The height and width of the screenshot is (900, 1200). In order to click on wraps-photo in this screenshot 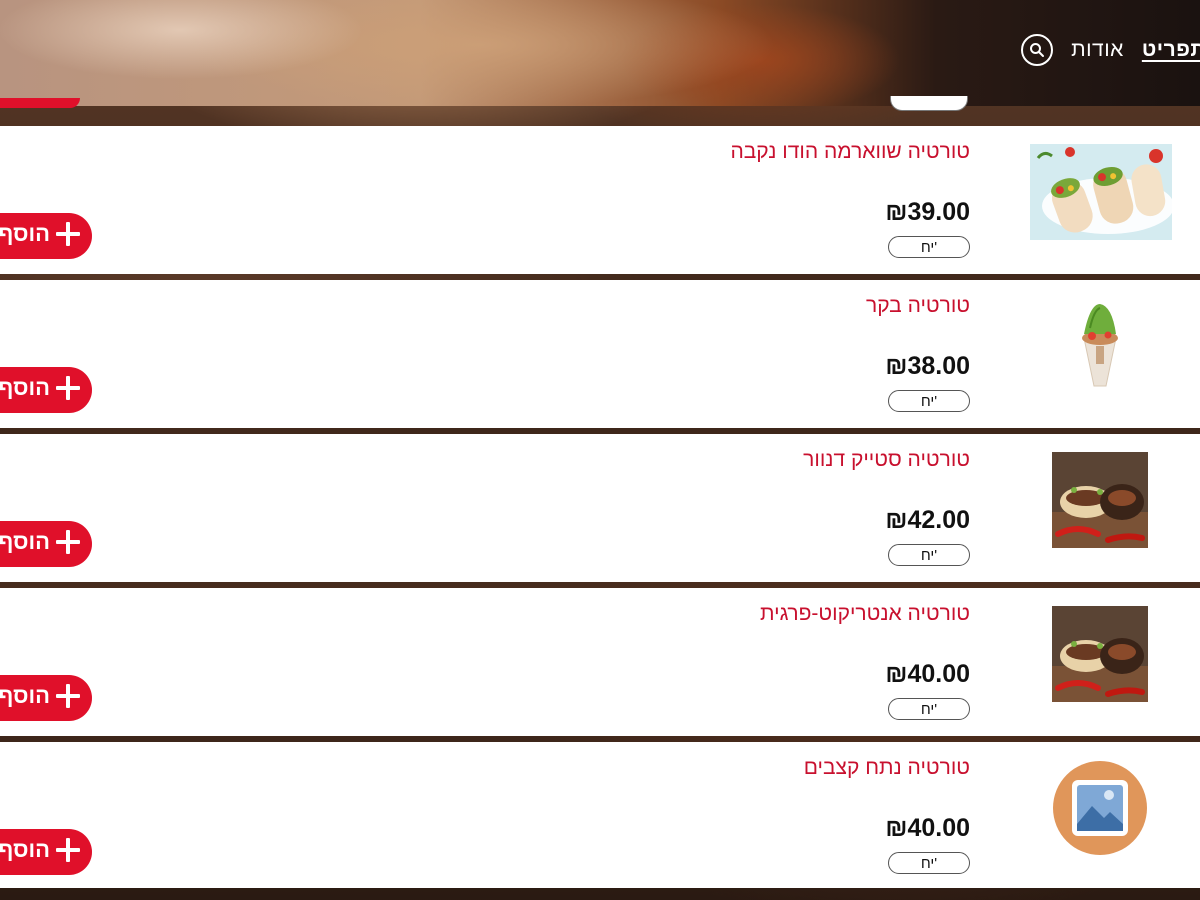, I will do `click(1101, 192)`.